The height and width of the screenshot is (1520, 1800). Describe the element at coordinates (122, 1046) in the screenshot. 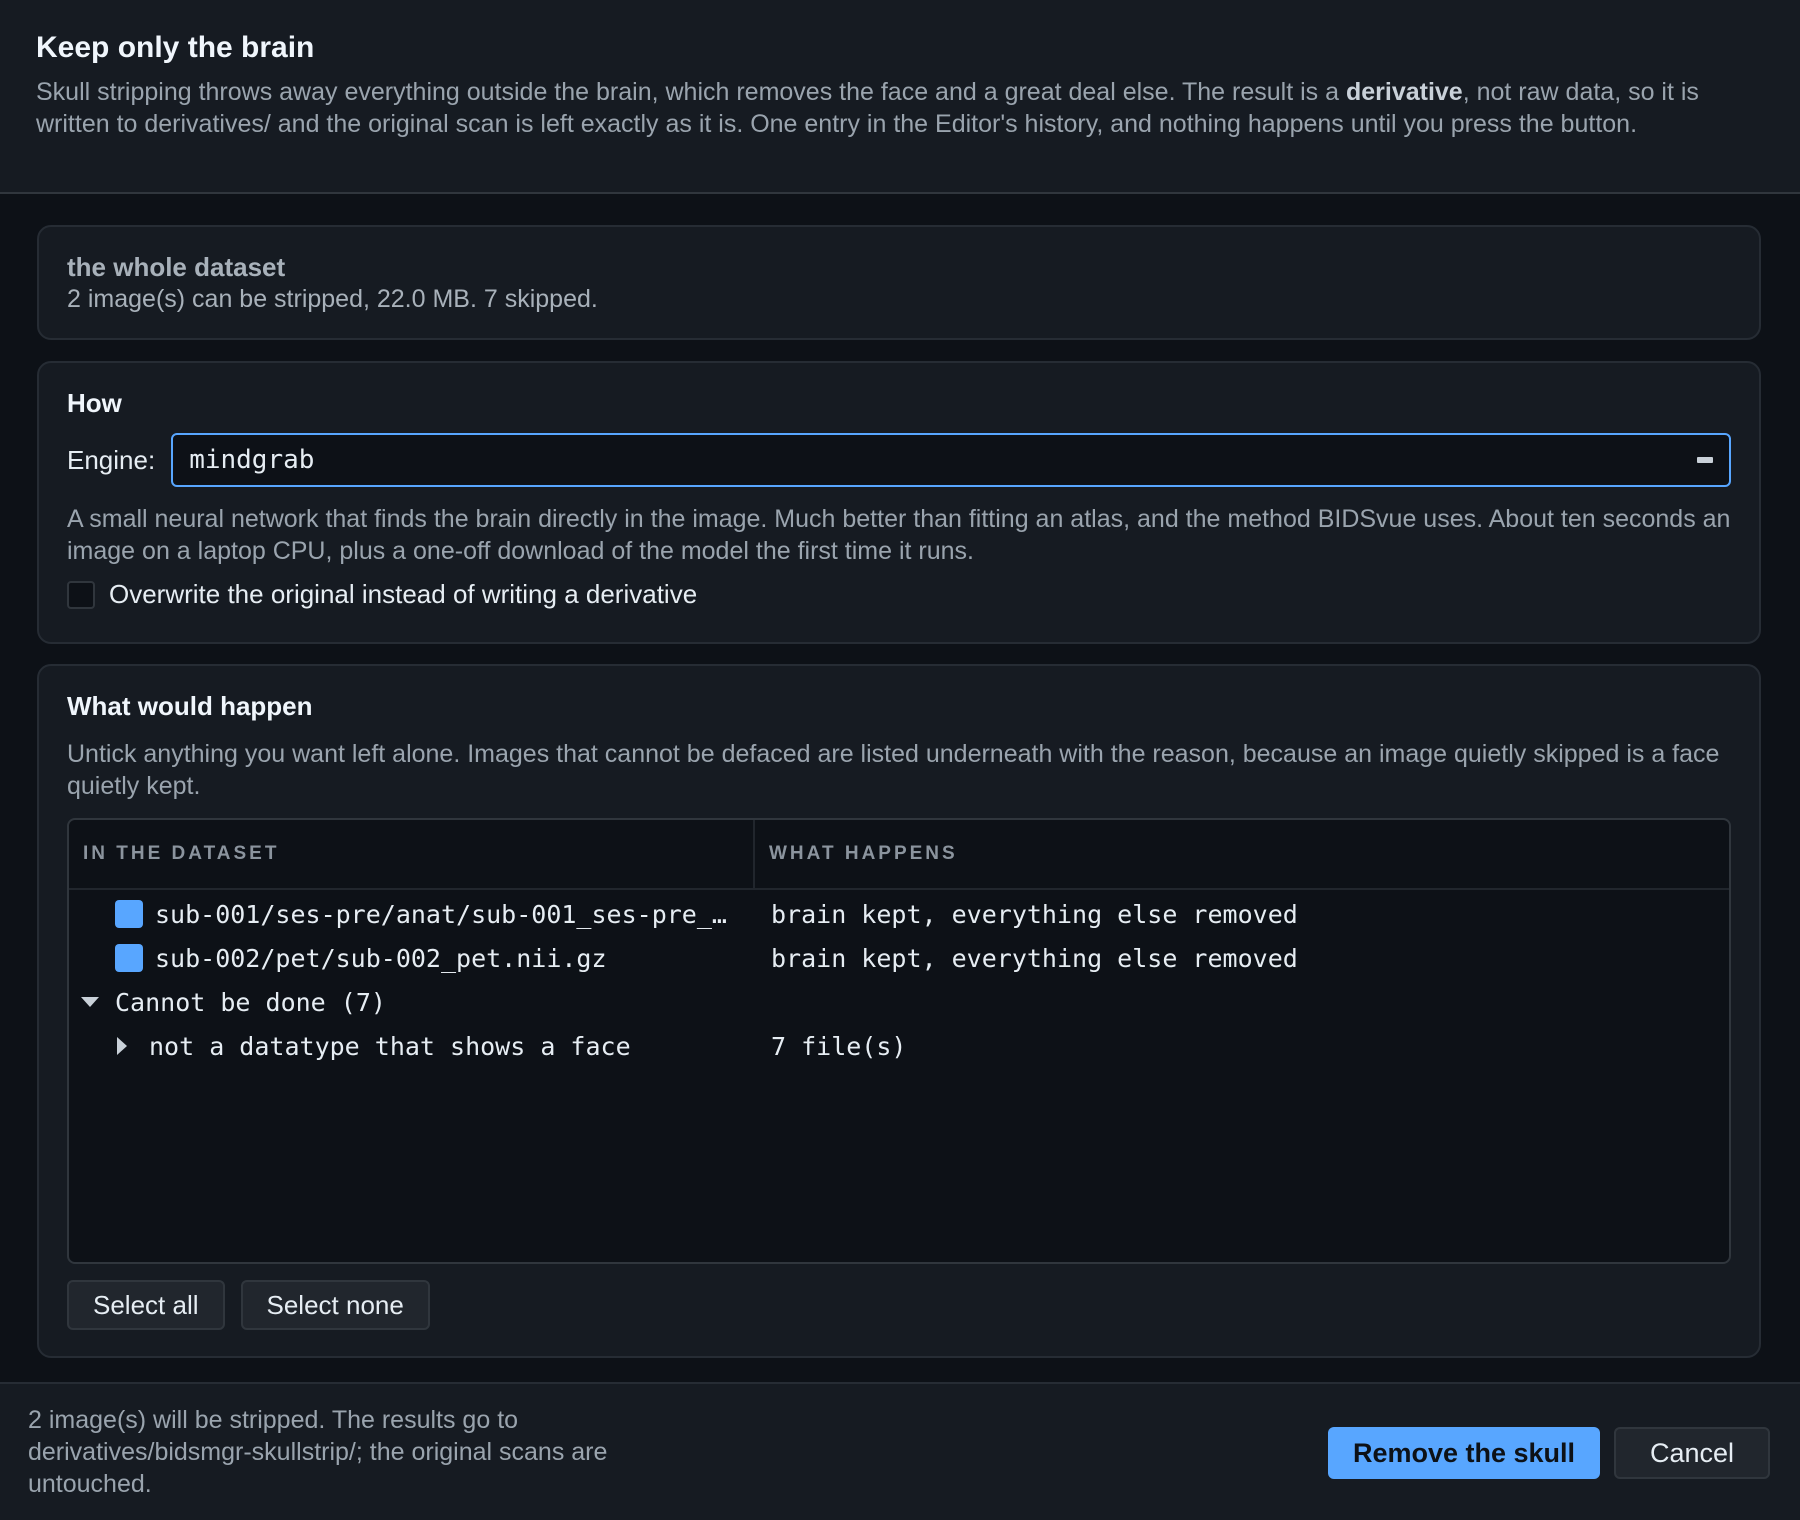

I see `triangle-right-icon` at that location.